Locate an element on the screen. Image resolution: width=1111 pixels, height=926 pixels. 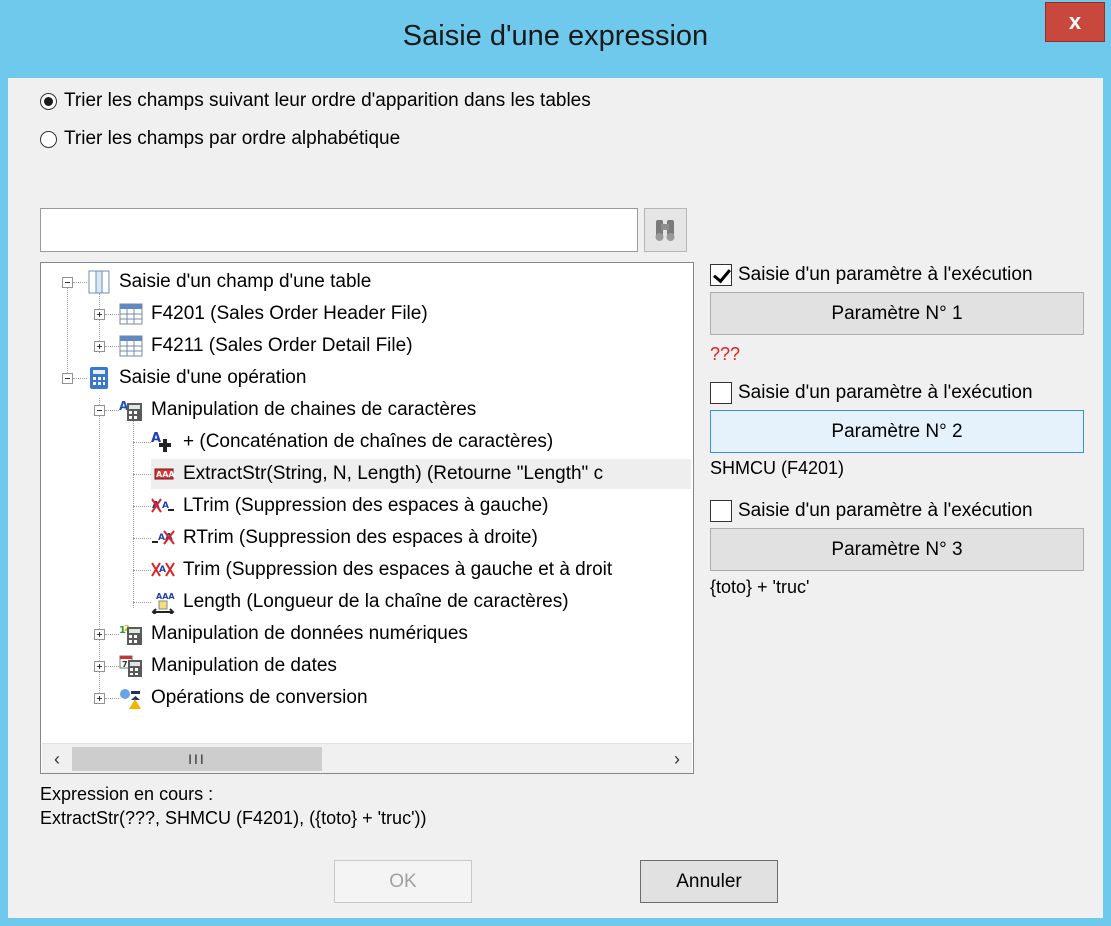
tree-item-label: RTrim (Suppression des espaces à droite) is located at coordinates (360, 537).